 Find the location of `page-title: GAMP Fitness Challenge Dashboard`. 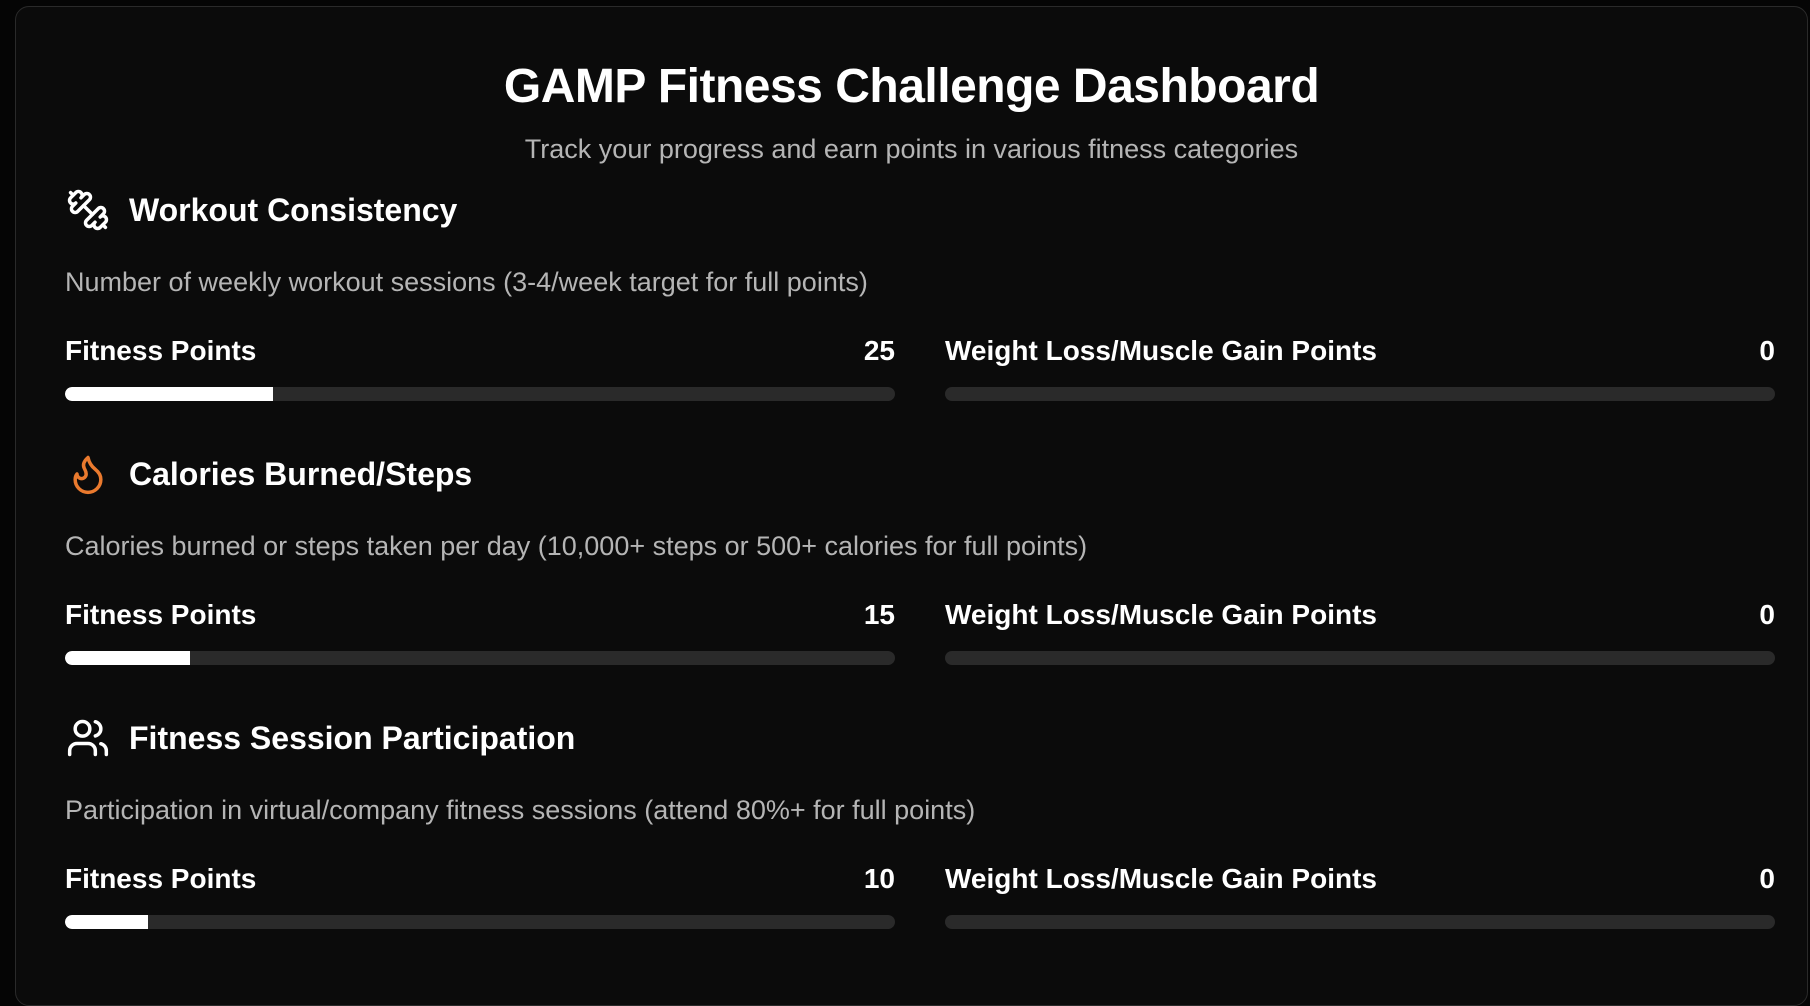

page-title: GAMP Fitness Challenge Dashboard is located at coordinates (911, 86).